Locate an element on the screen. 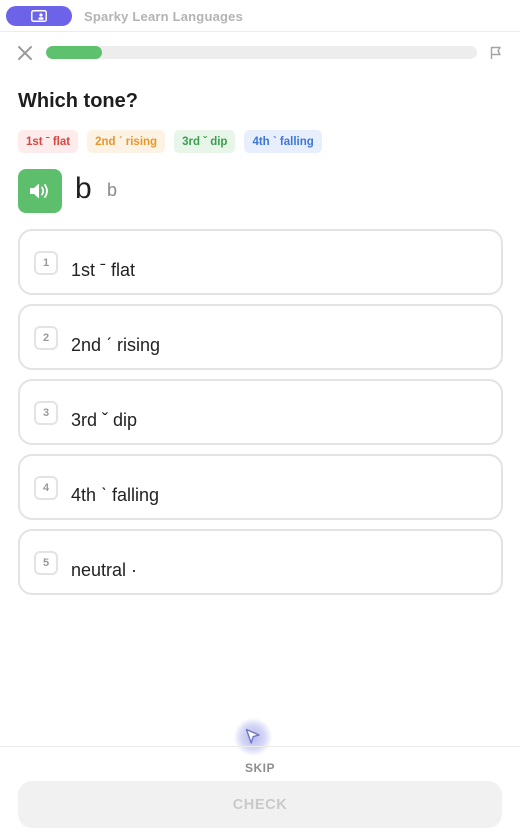 The width and height of the screenshot is (520, 840). option-label: neutral · is located at coordinates (104, 570).